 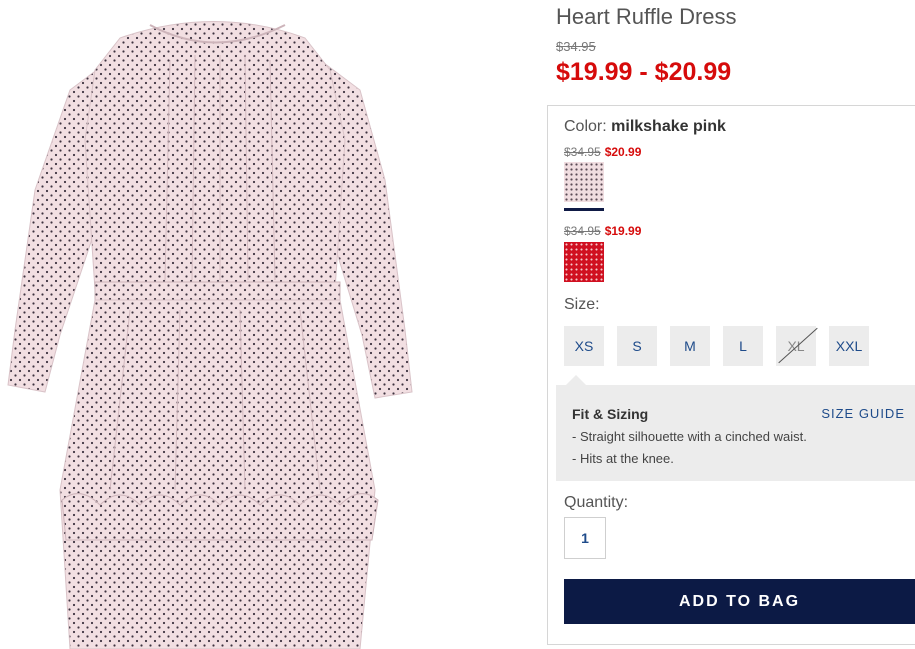 I want to click on size-option-xs: XS, so click(x=584, y=346).